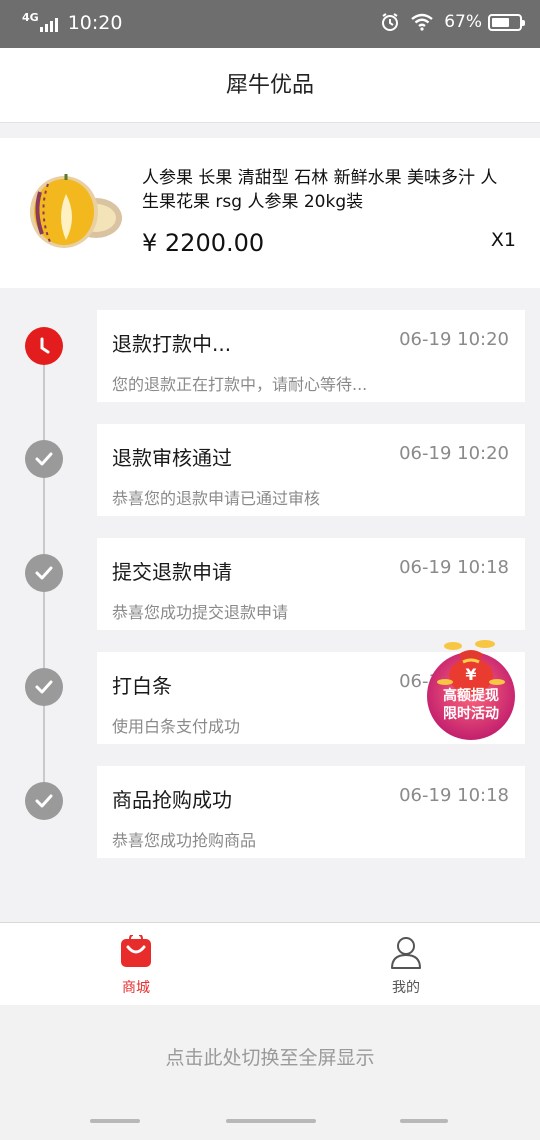 This screenshot has height=1140, width=540. I want to click on product-image, so click(75, 212).